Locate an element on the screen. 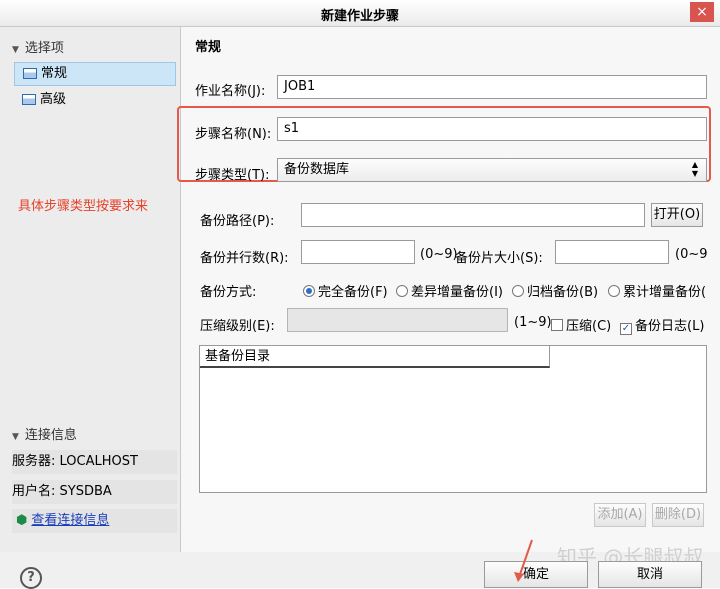 The image size is (720, 589). backup-path-field is located at coordinates (473, 215).